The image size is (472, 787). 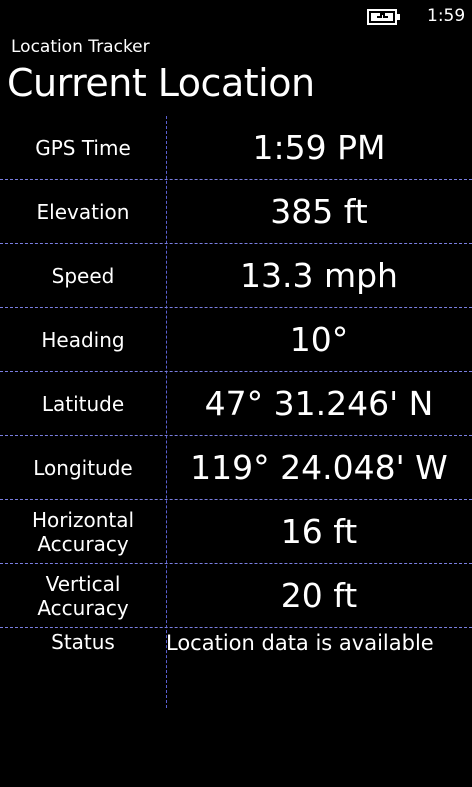 I want to click on row-heading: Heading 10°, so click(x=236, y=340).